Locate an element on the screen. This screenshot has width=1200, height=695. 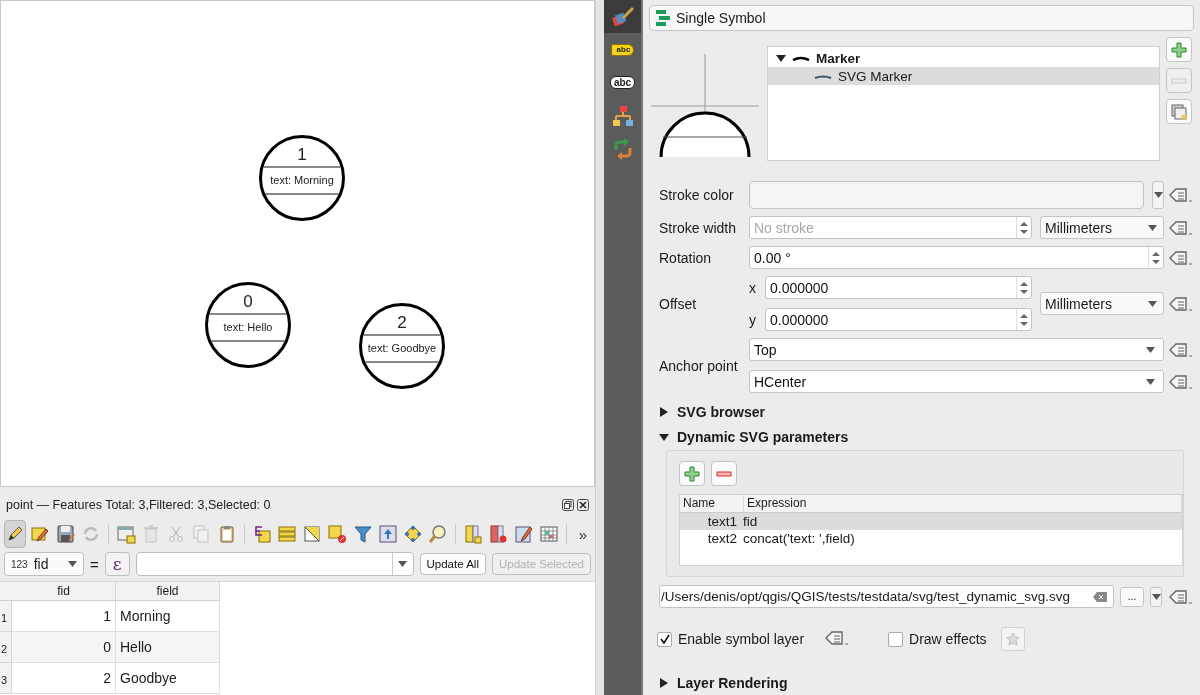
invert-selection-icon is located at coordinates (312, 534).